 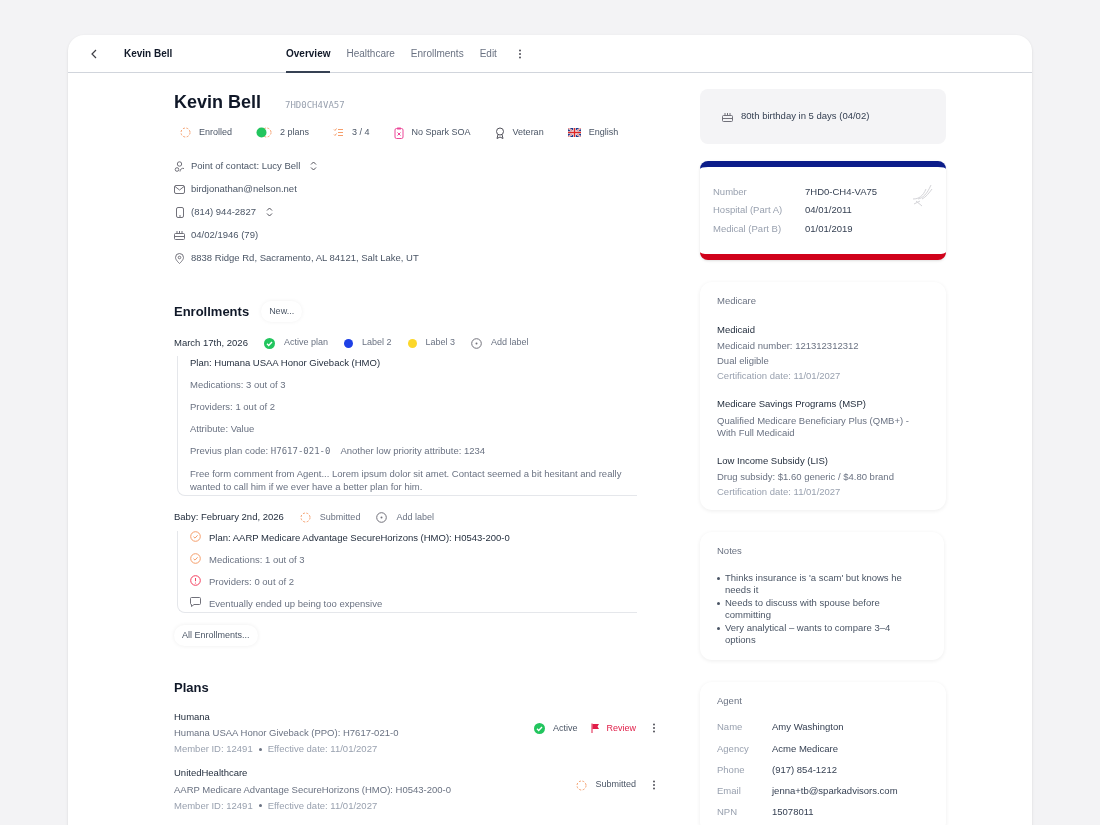 What do you see at coordinates (829, 228) in the screenshot?
I see `field-value: 01/01/2019` at bounding box center [829, 228].